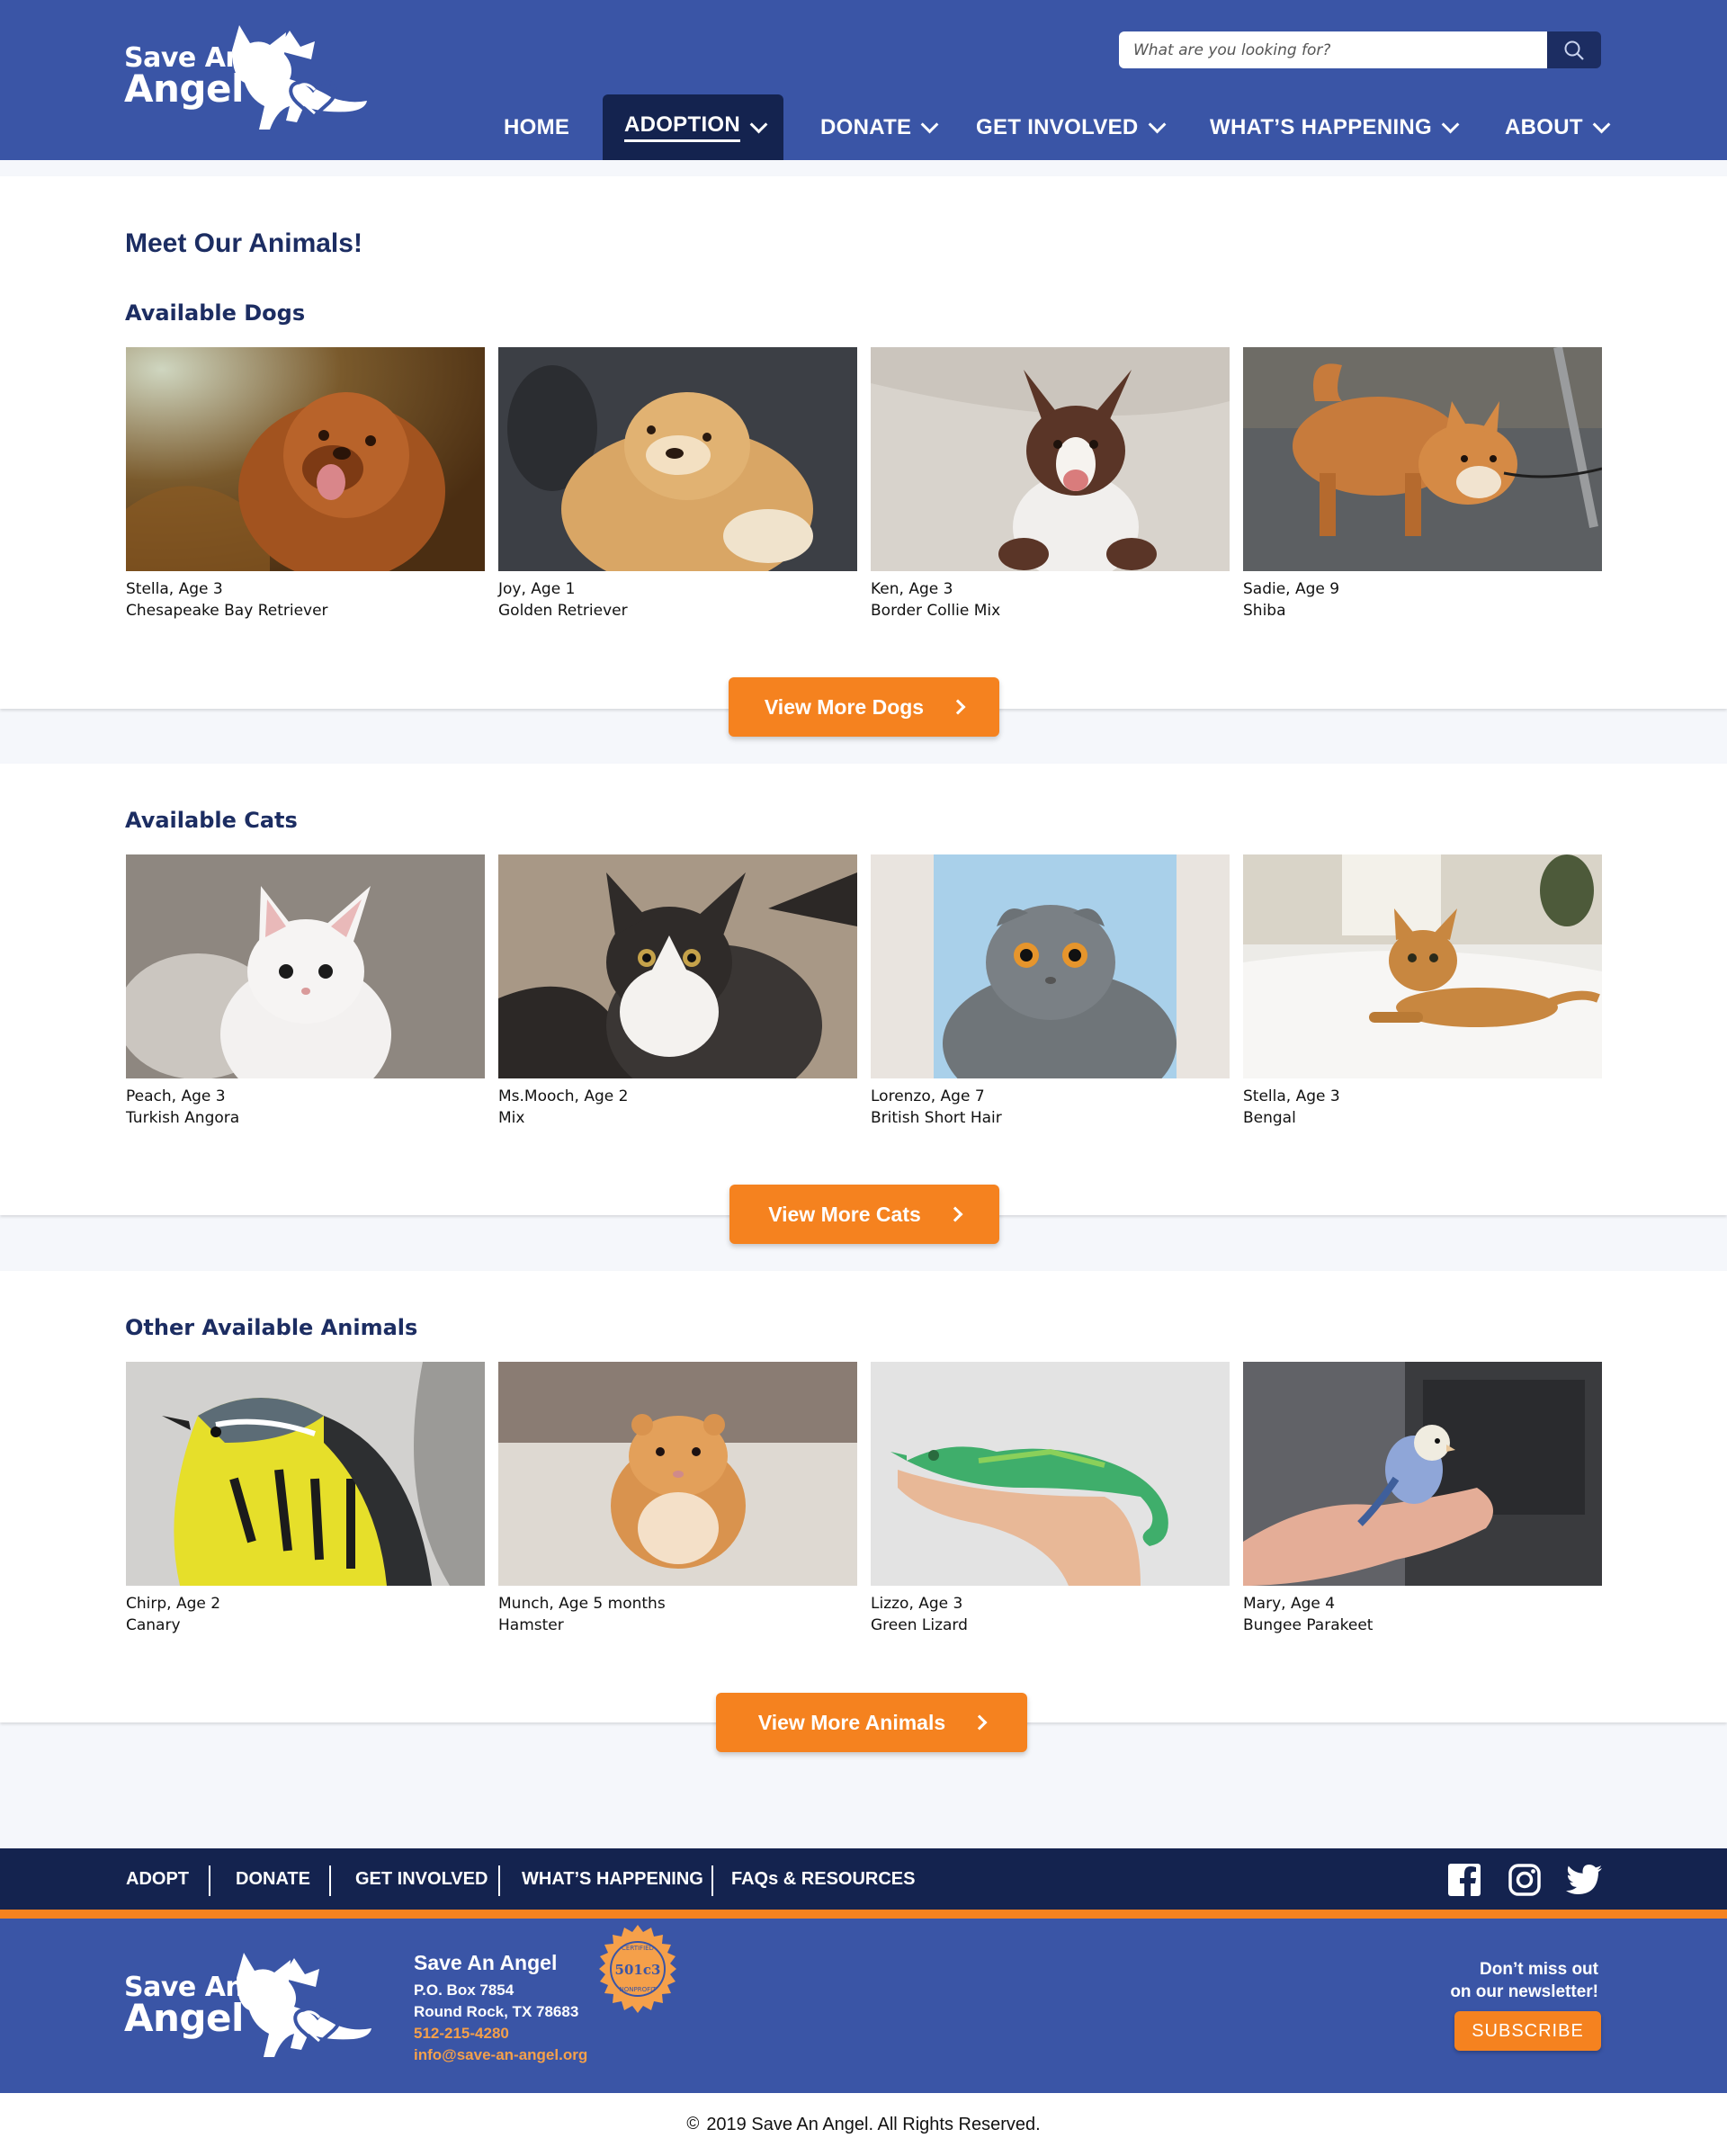 The image size is (1727, 2156). I want to click on search-button, so click(1574, 49).